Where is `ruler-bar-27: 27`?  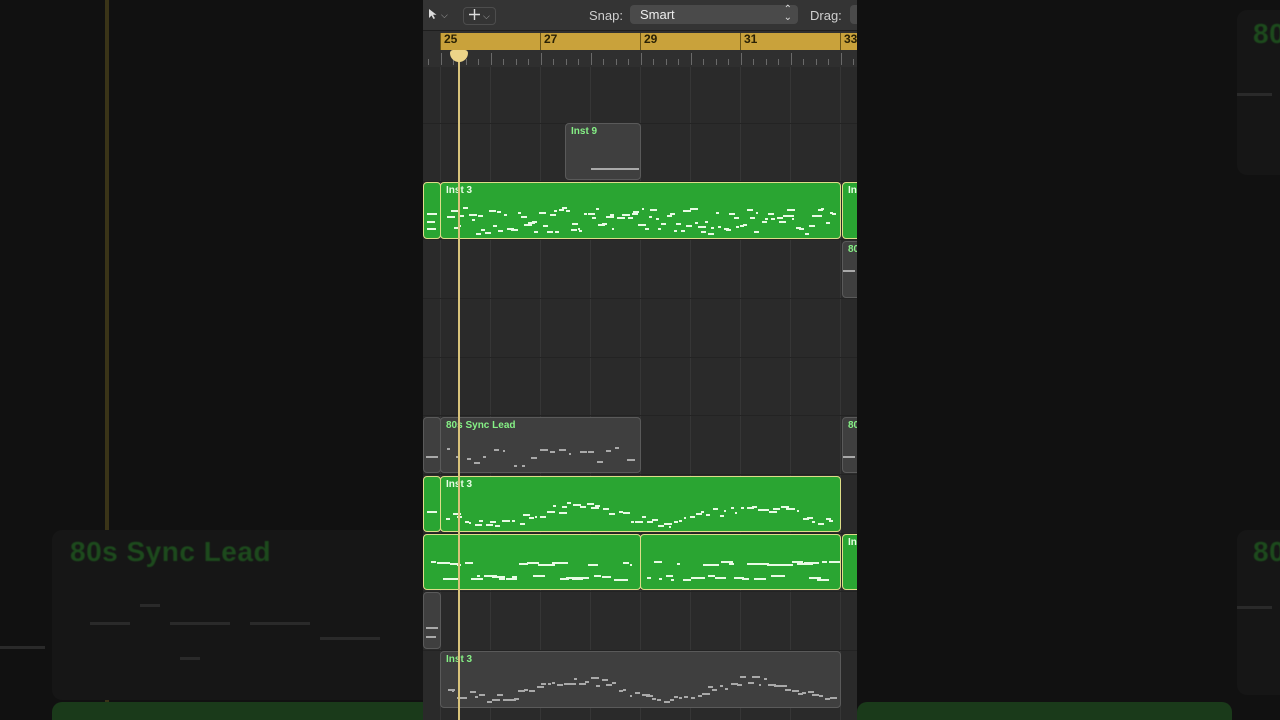
ruler-bar-27: 27 is located at coordinates (551, 39).